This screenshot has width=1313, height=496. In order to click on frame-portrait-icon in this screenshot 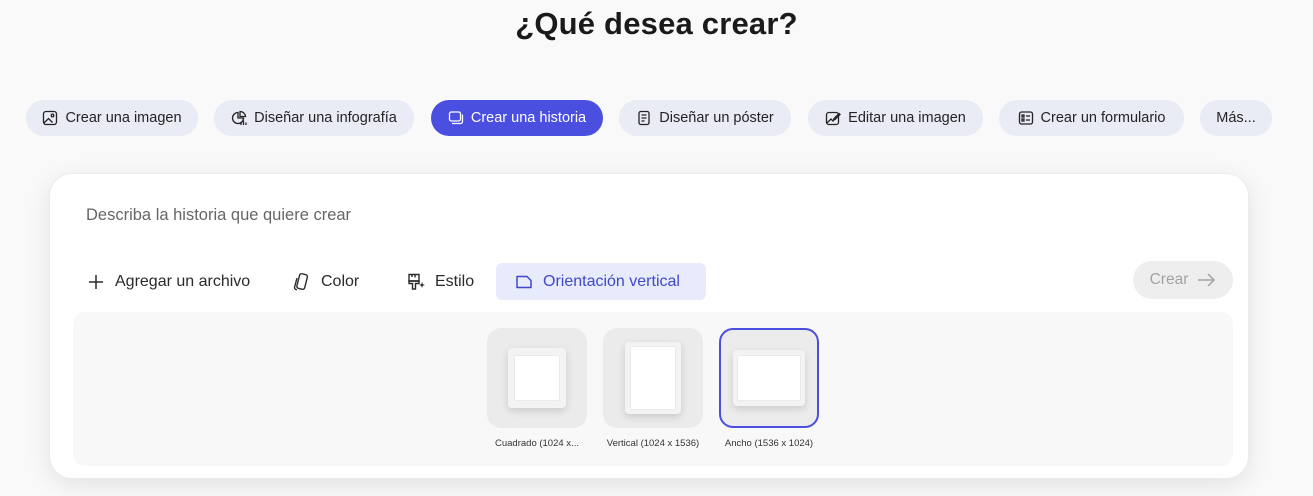, I will do `click(653, 378)`.